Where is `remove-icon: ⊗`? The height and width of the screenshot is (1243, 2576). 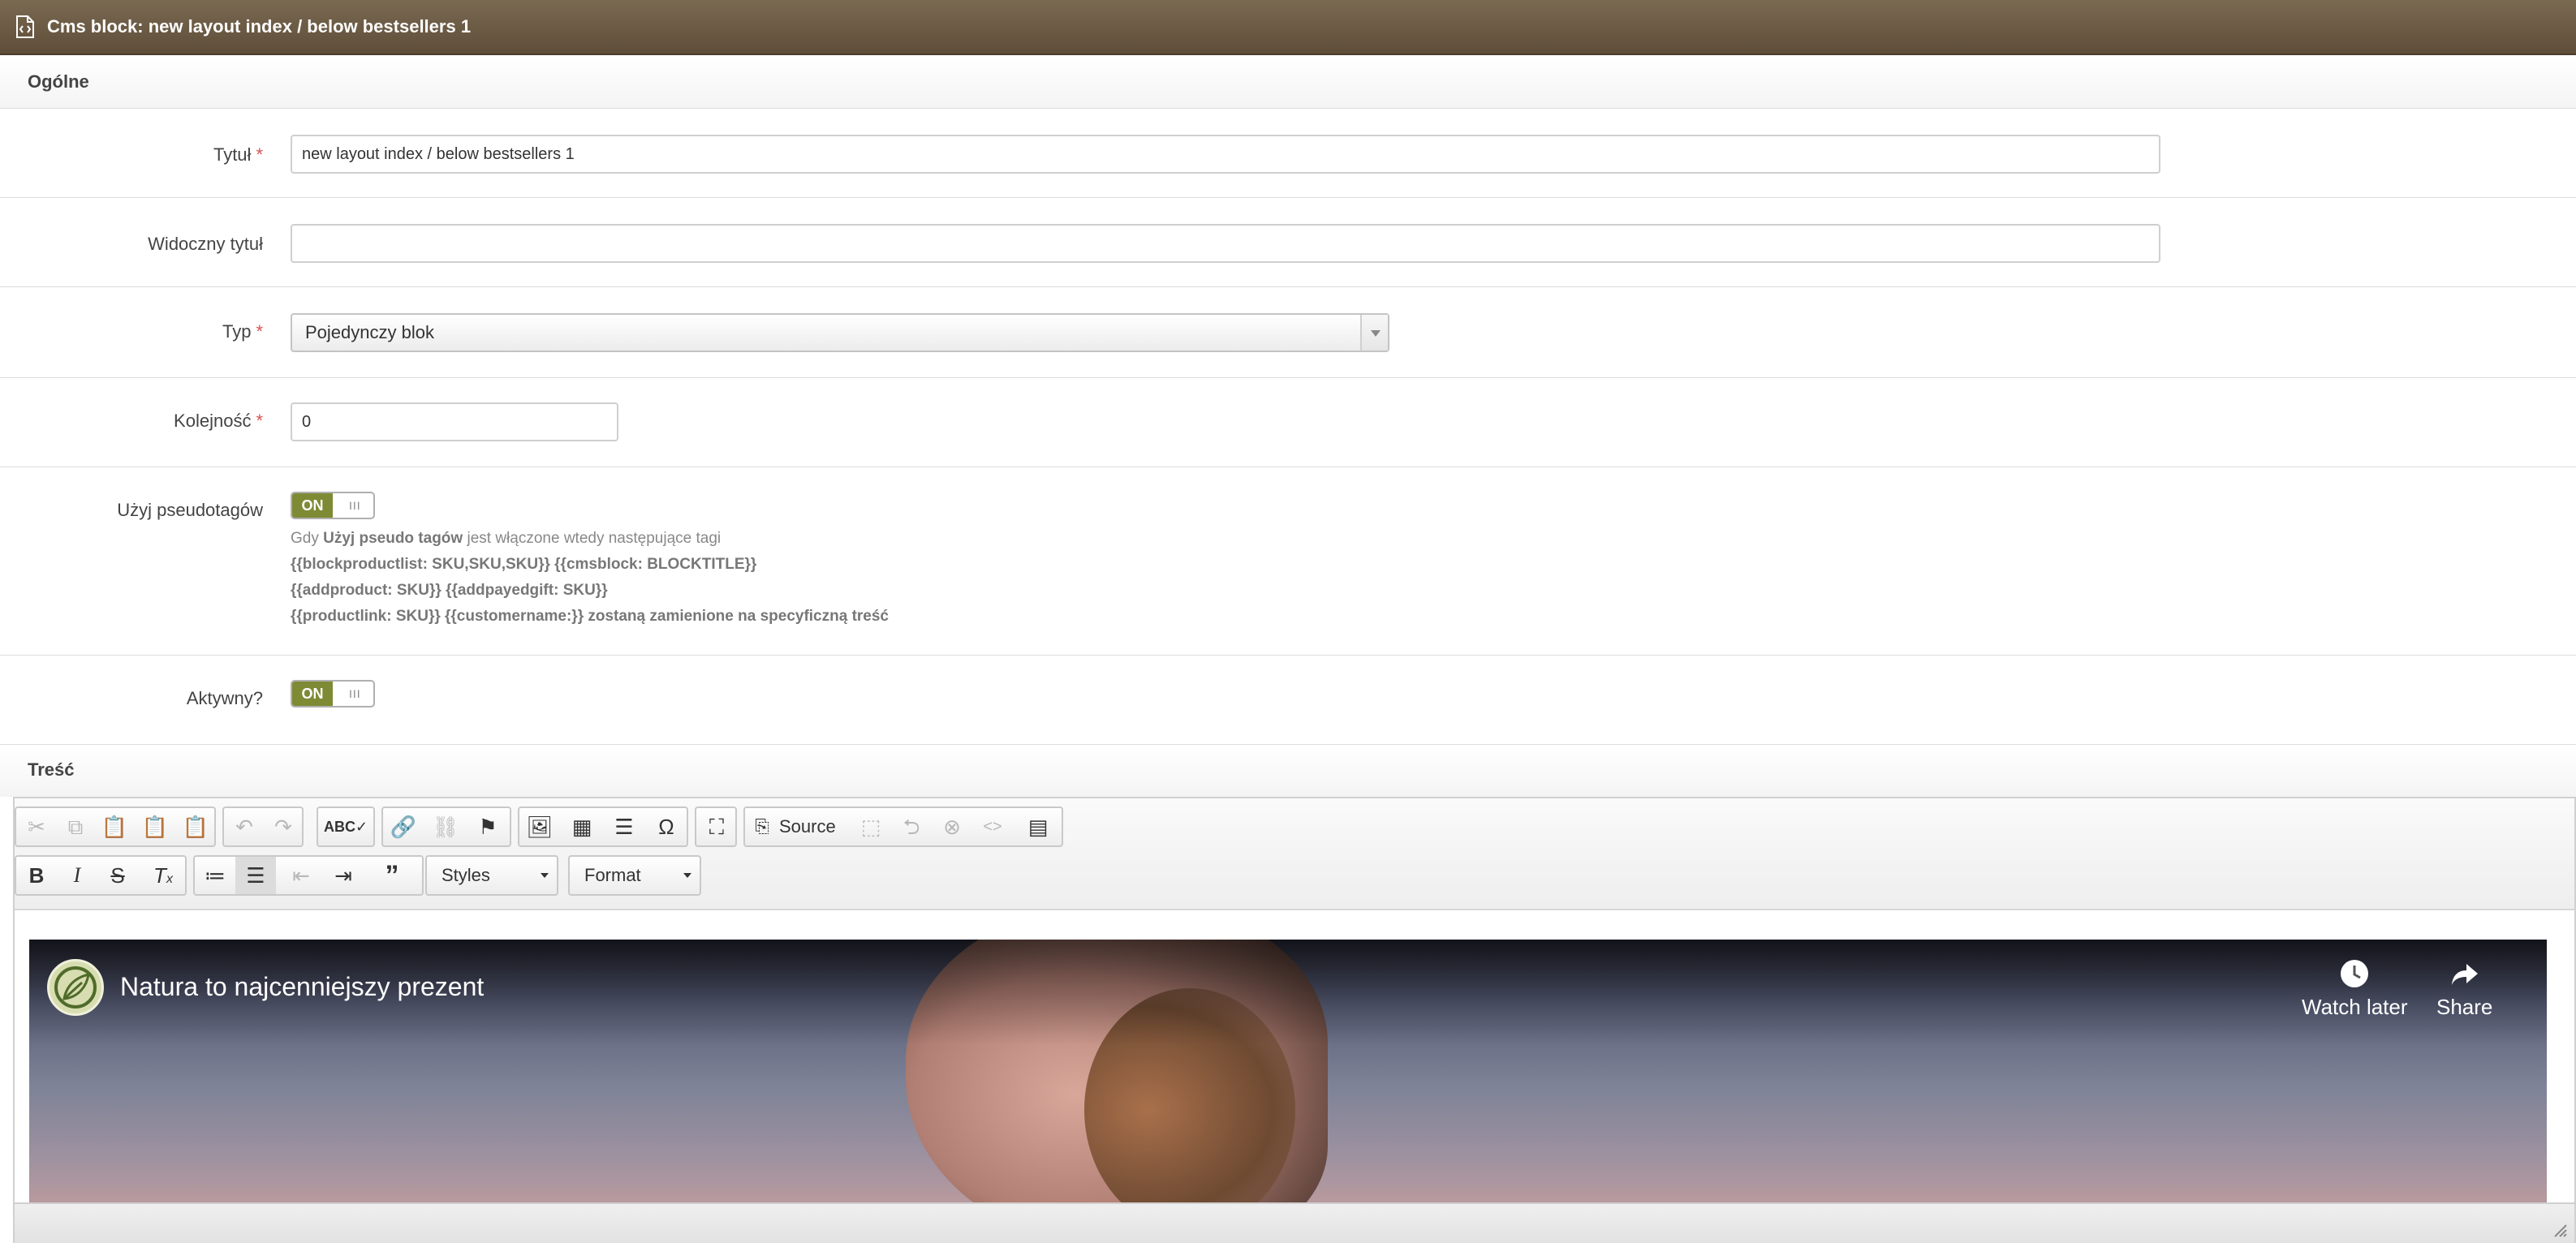 remove-icon: ⊗ is located at coordinates (952, 826).